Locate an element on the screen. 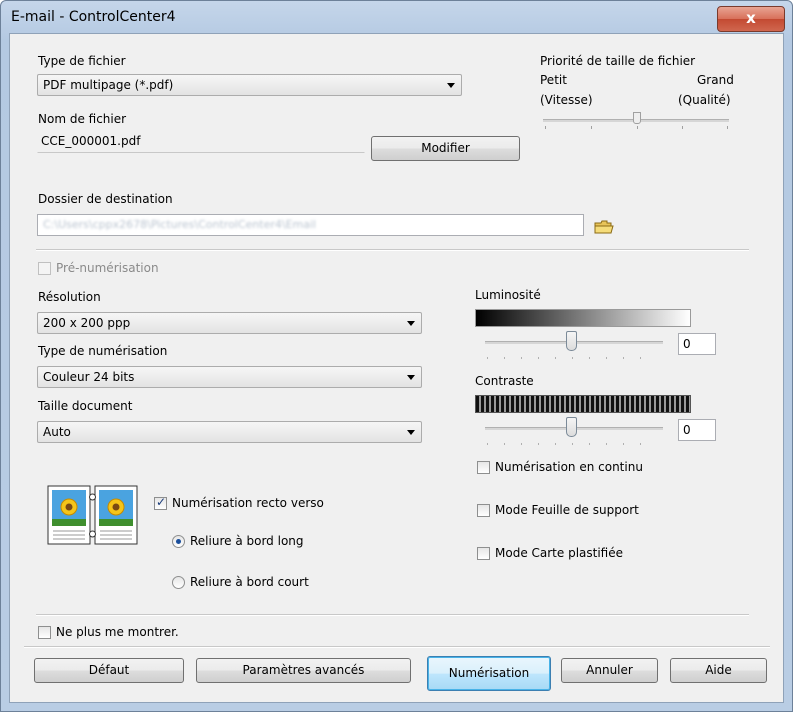 This screenshot has height=712, width=793. resolution-select: 200 x 200 ppp is located at coordinates (229, 323).